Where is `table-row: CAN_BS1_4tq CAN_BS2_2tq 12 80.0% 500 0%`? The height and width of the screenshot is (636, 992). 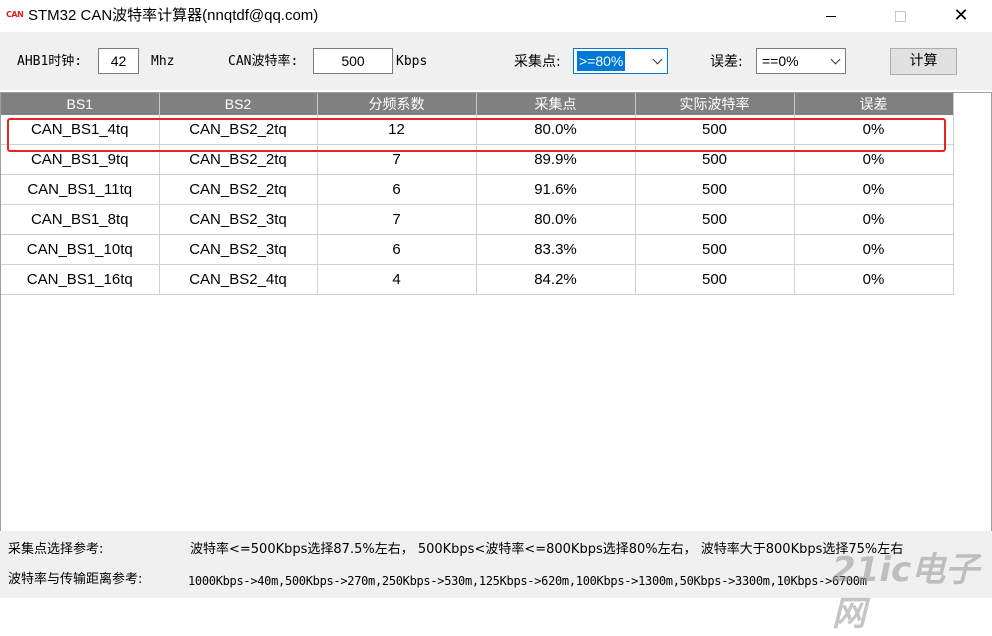
table-row: CAN_BS1_4tq CAN_BS2_2tq 12 80.0% 500 0% is located at coordinates (477, 130).